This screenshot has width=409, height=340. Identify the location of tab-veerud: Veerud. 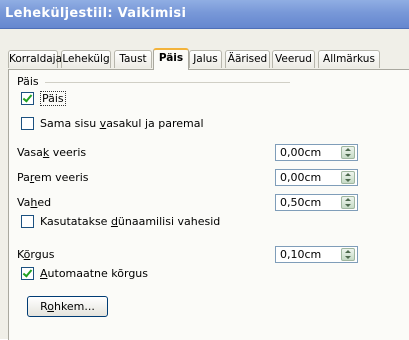
(293, 59).